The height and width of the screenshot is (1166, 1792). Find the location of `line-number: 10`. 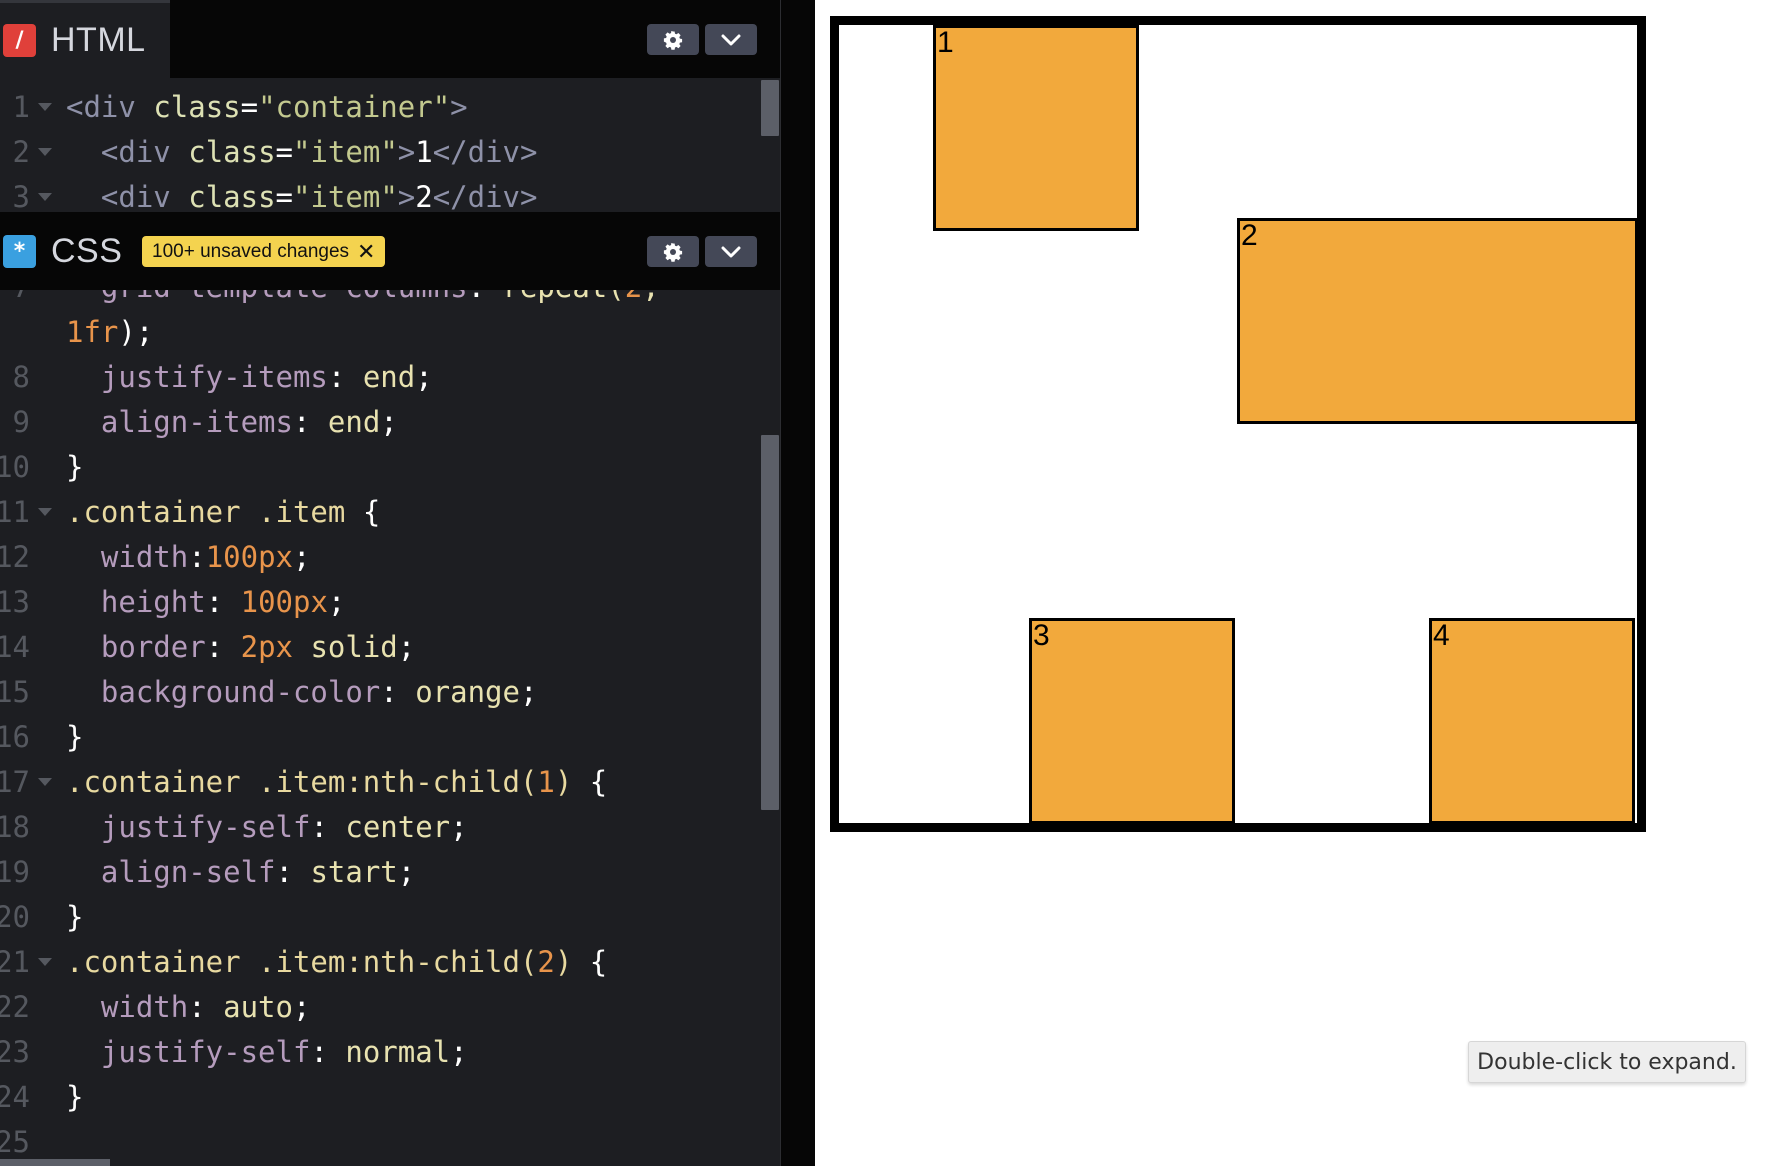

line-number: 10 is located at coordinates (15, 467).